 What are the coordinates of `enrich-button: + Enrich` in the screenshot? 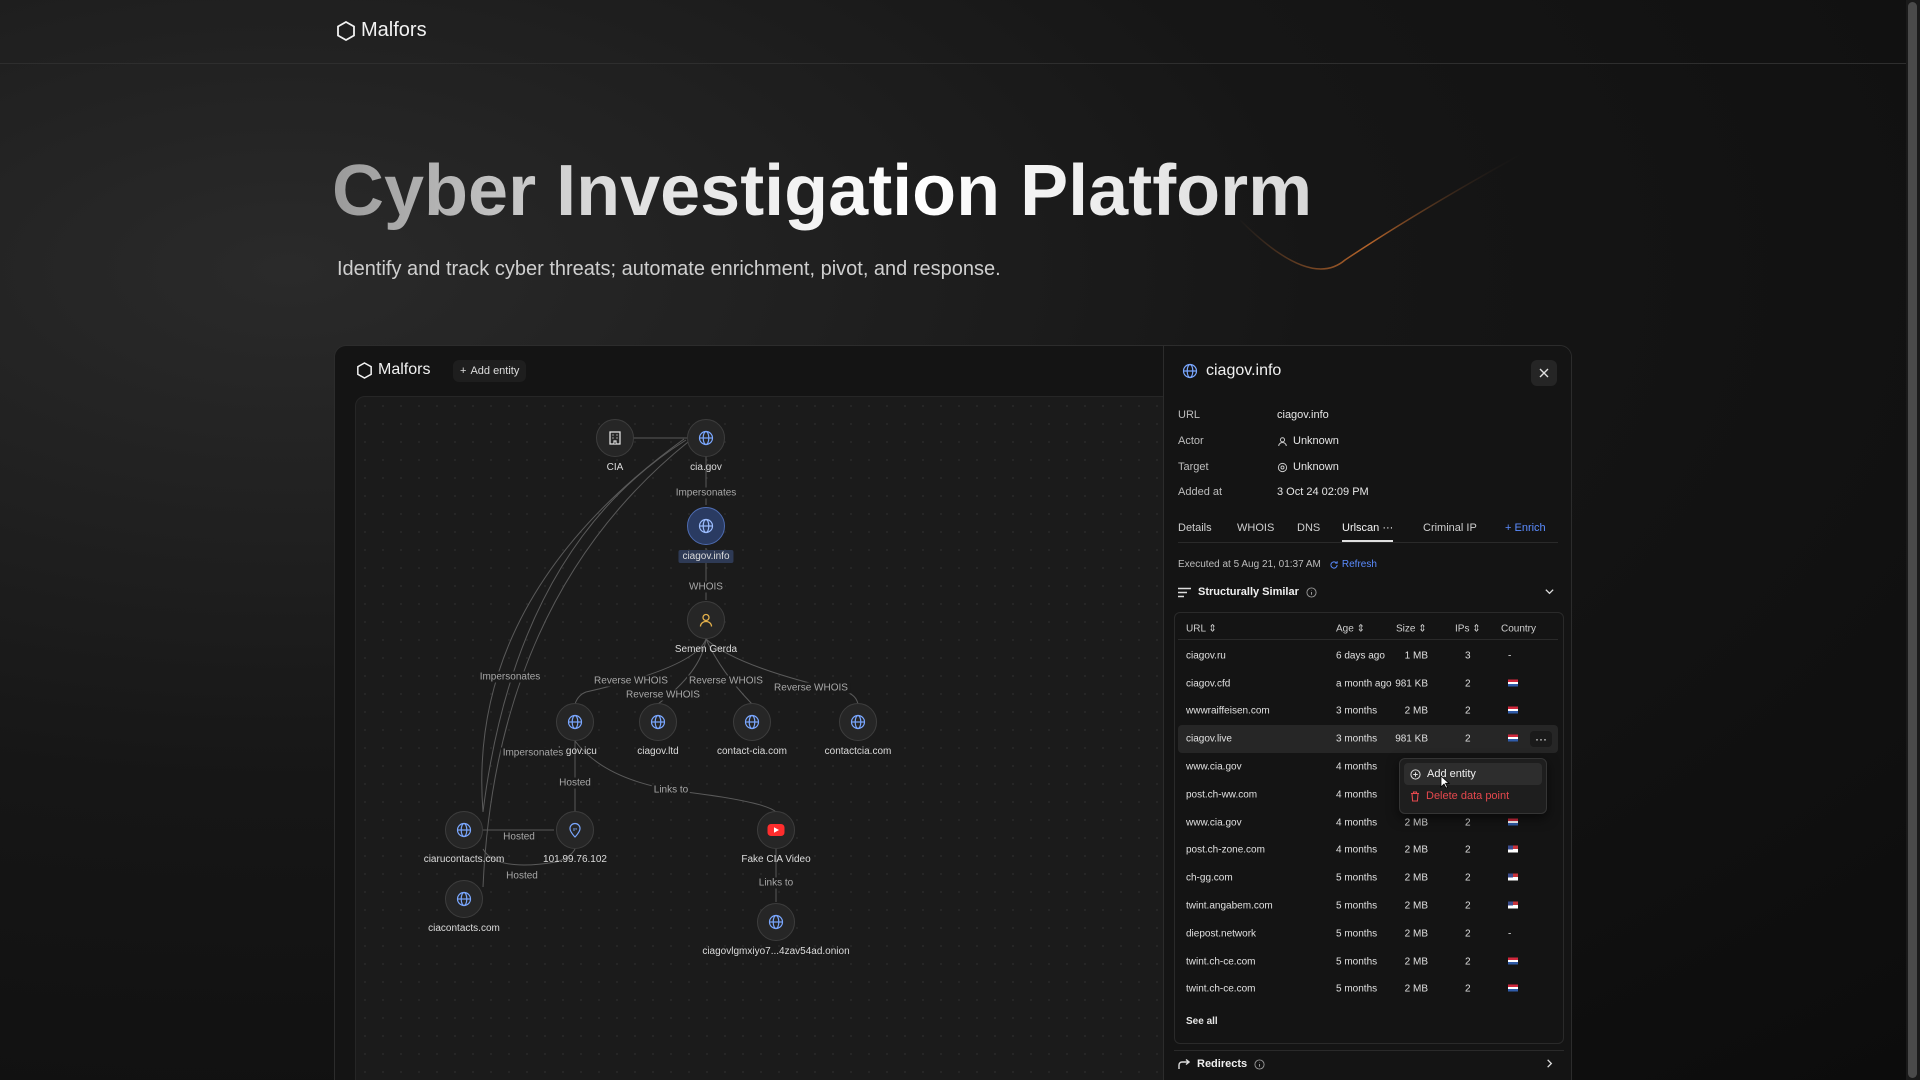 It's located at (1525, 528).